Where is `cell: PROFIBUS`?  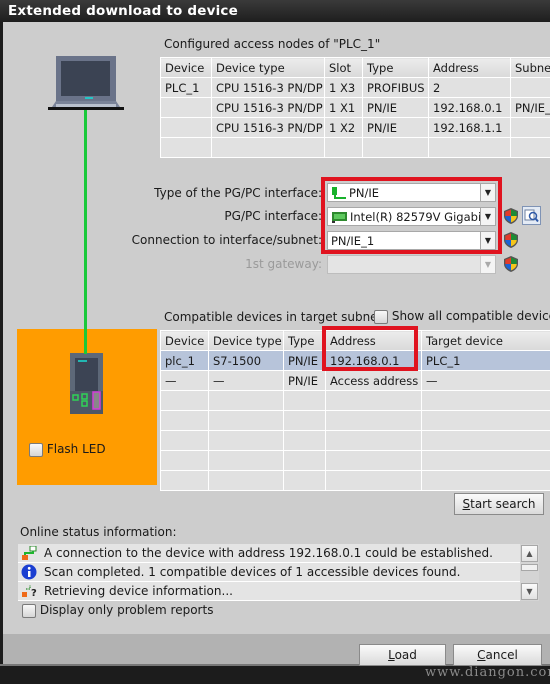
cell: PROFIBUS is located at coordinates (395, 87).